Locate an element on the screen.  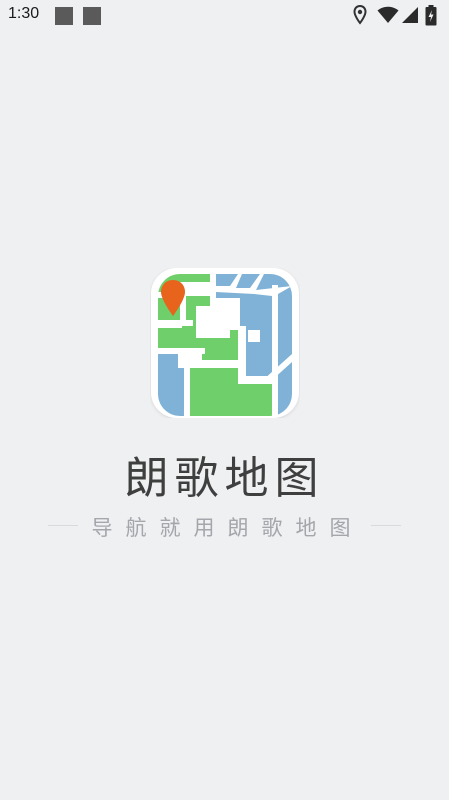
location-icon is located at coordinates (360, 15).